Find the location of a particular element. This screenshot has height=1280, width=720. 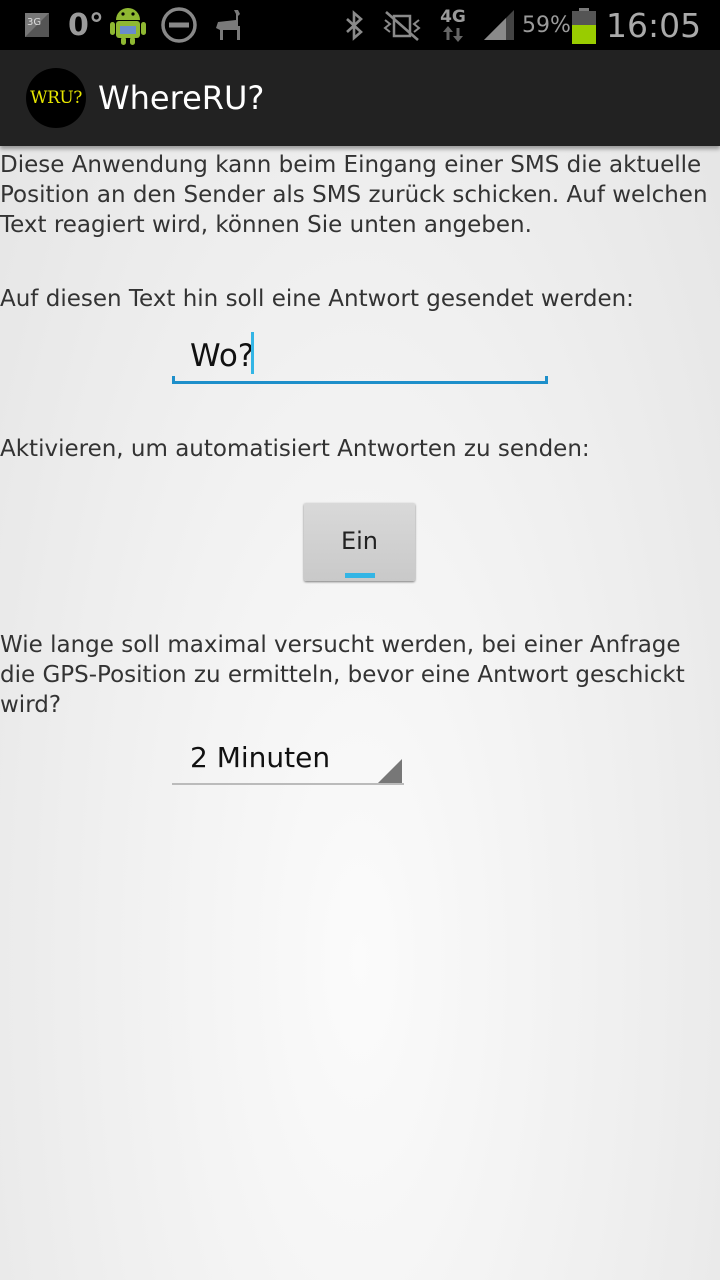

trigger-text-input: Wo? is located at coordinates (360, 357).